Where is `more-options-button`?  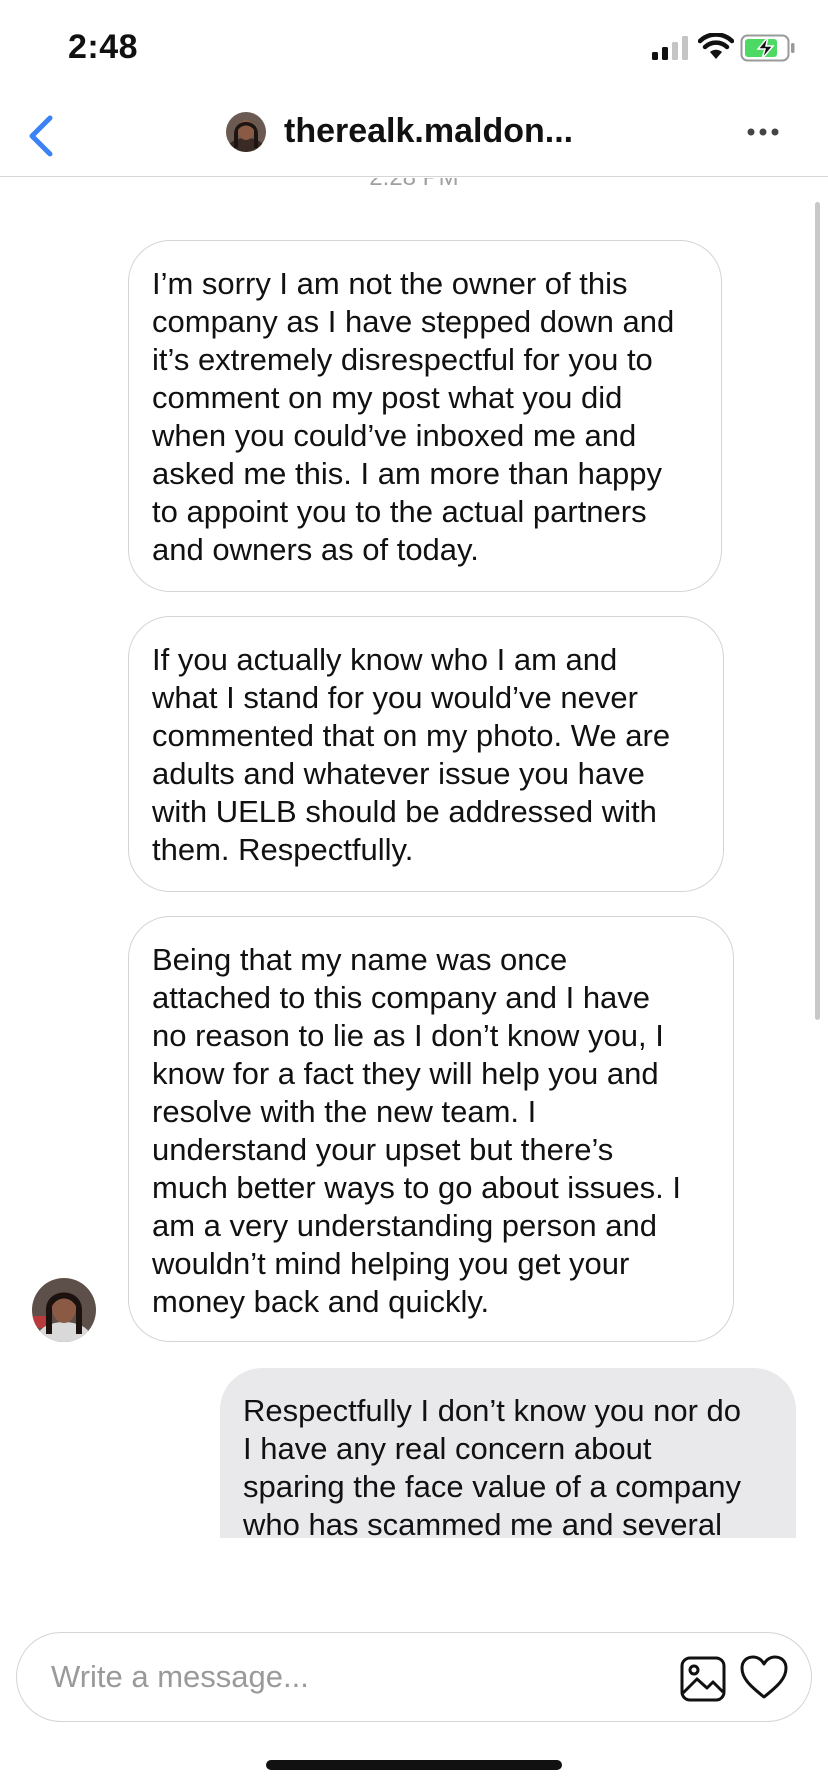
more-options-button is located at coordinates (765, 132).